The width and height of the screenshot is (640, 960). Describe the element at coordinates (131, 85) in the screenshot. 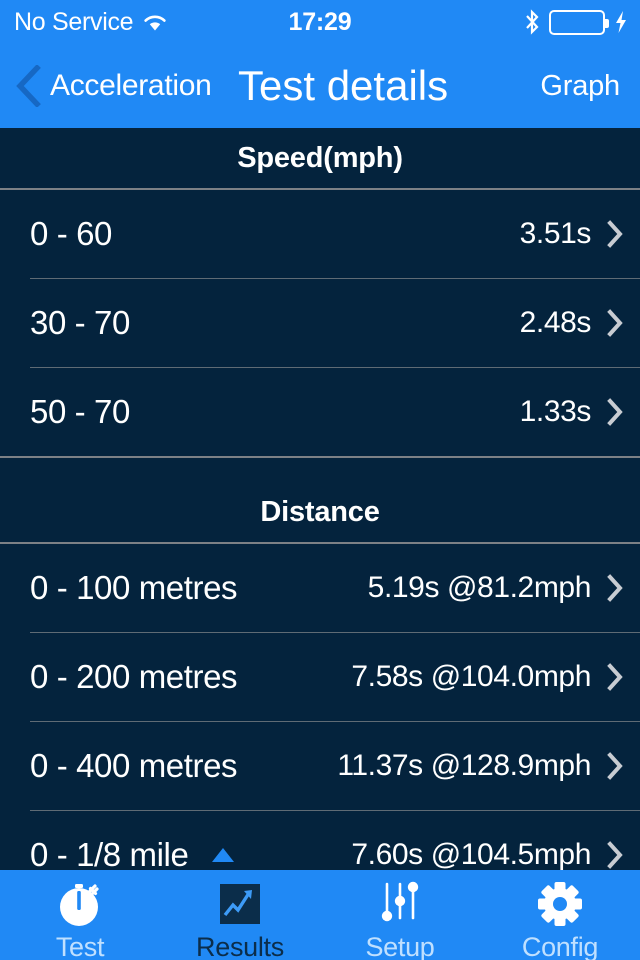

I see `back-button-label: Acceleration` at that location.